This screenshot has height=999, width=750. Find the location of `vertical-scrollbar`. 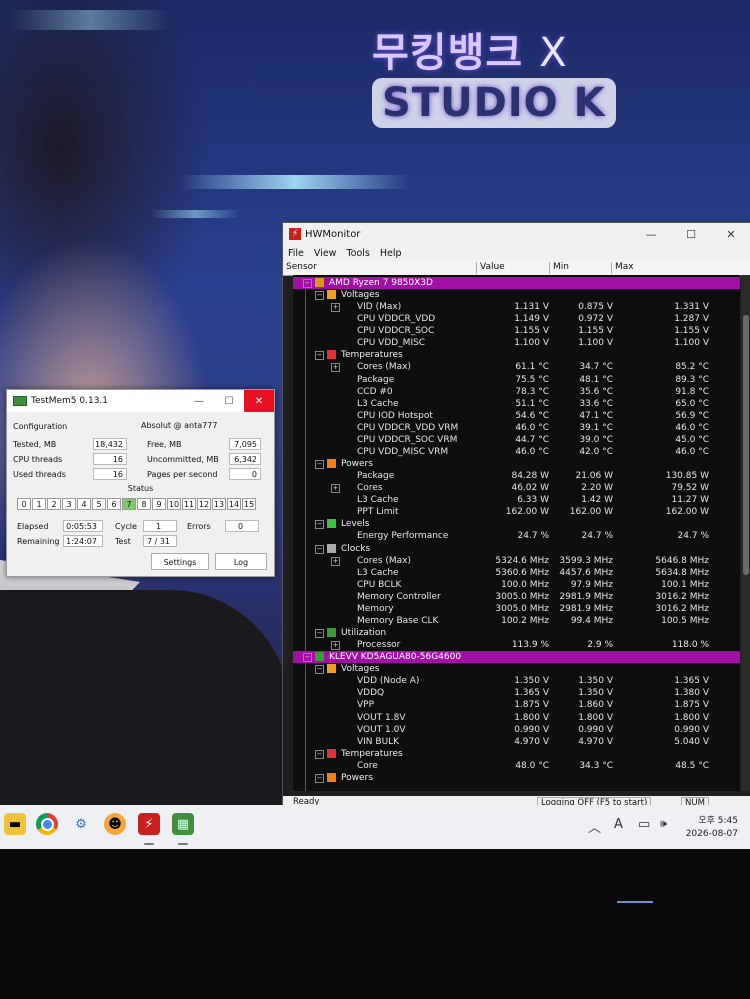

vertical-scrollbar is located at coordinates (745, 533).